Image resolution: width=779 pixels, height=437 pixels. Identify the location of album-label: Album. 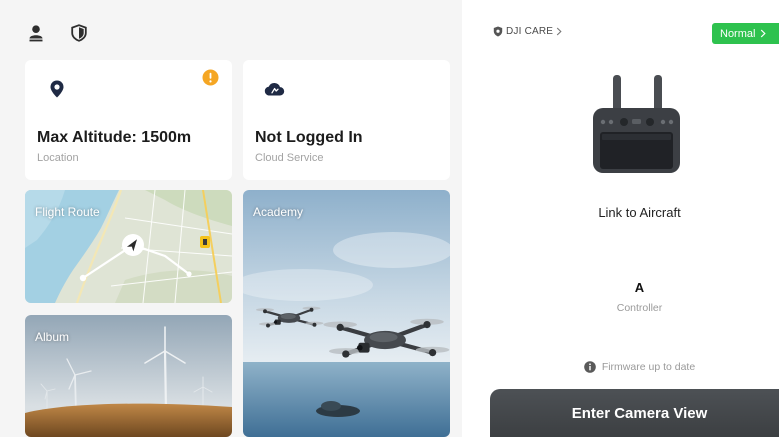
(52, 337).